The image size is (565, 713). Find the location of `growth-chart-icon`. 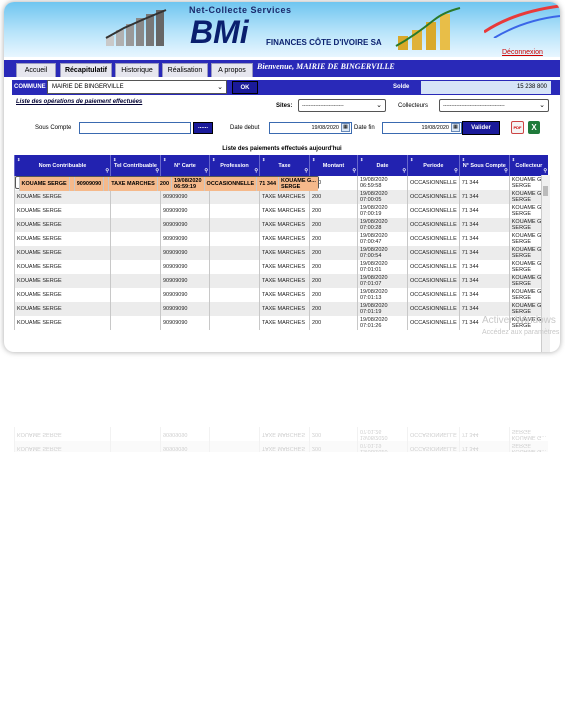

growth-chart-icon is located at coordinates (136, 27).